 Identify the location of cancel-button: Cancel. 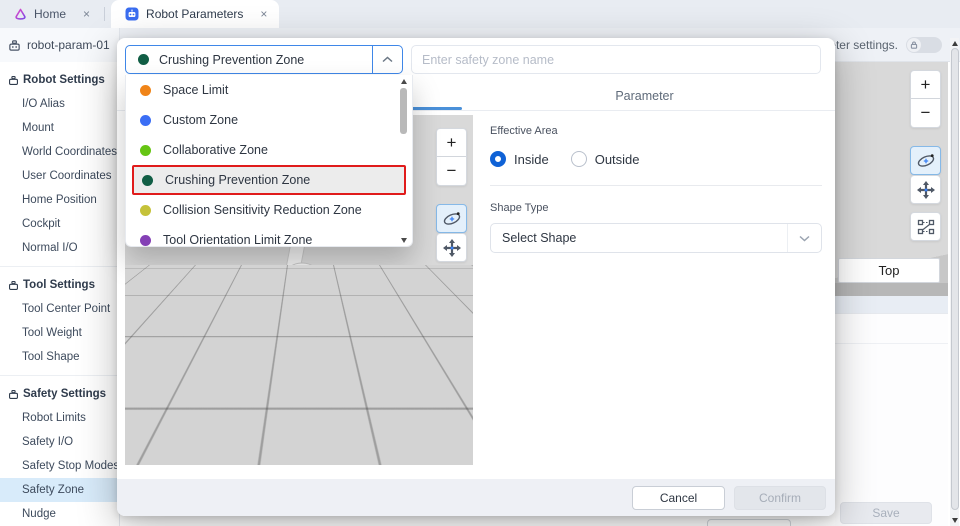
(678, 498).